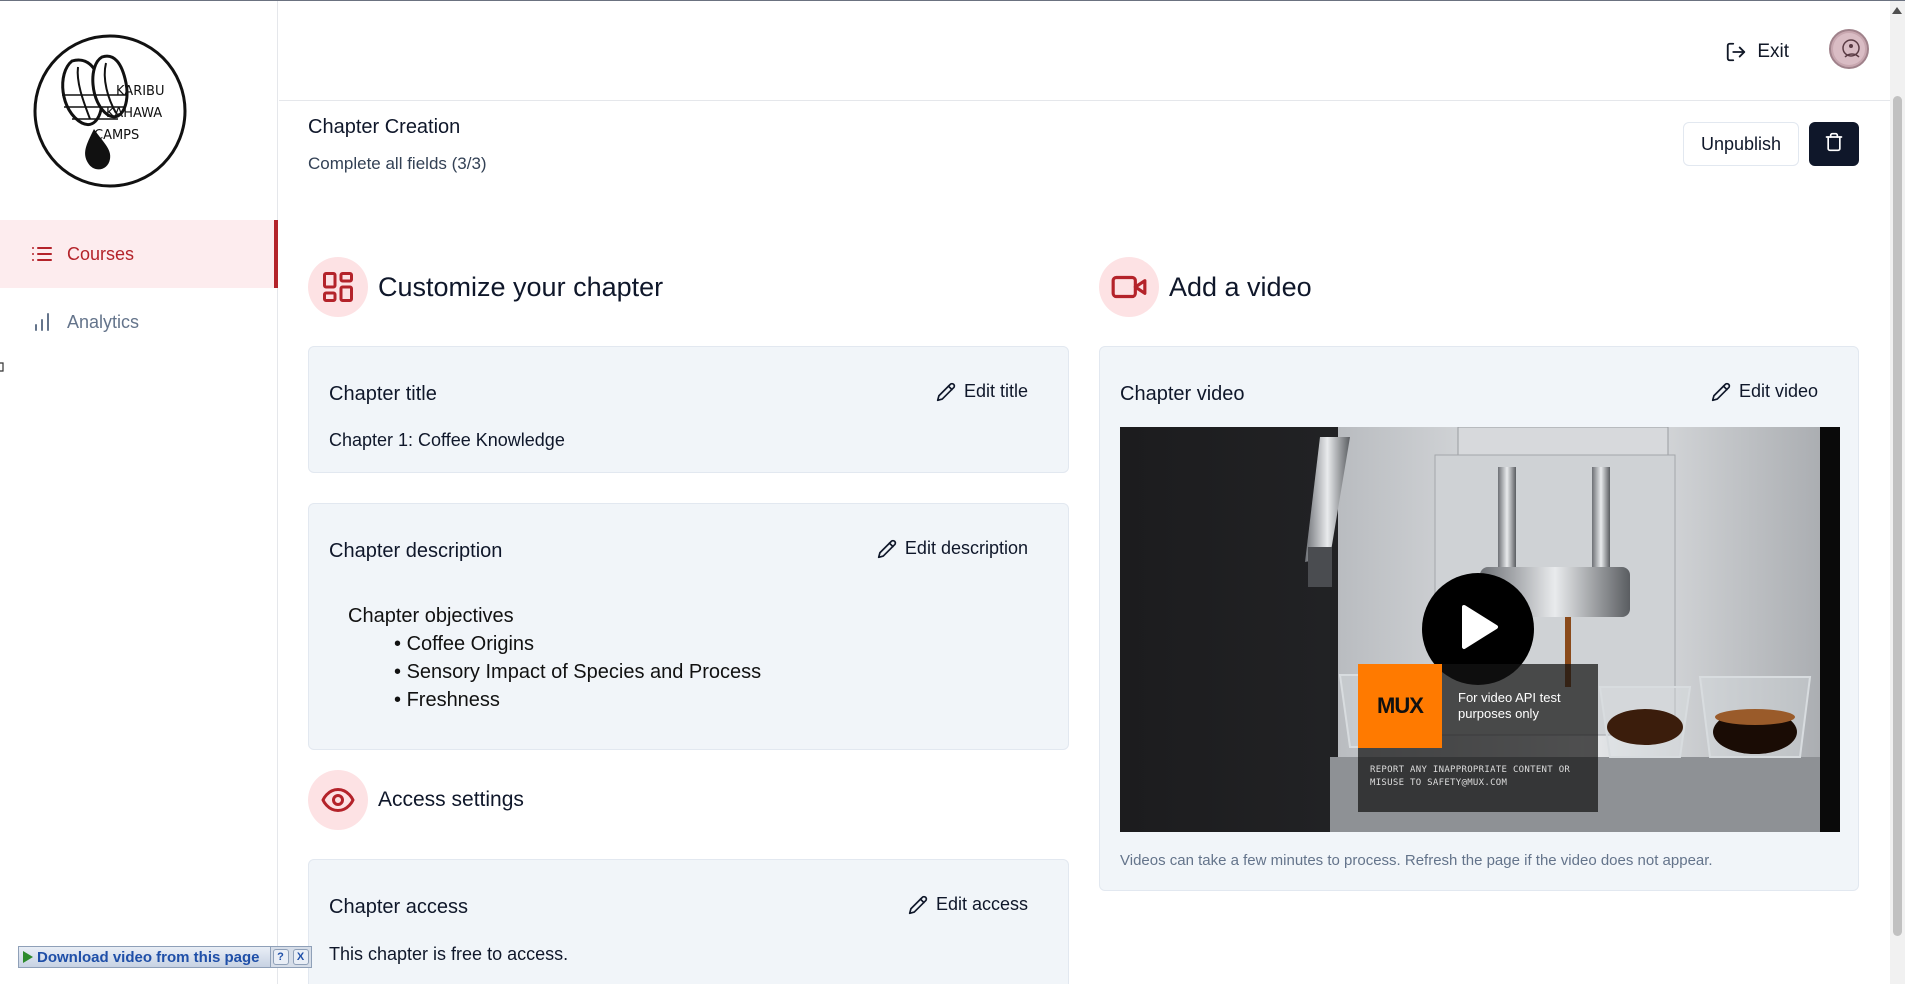  I want to click on delete-button, so click(1834, 144).